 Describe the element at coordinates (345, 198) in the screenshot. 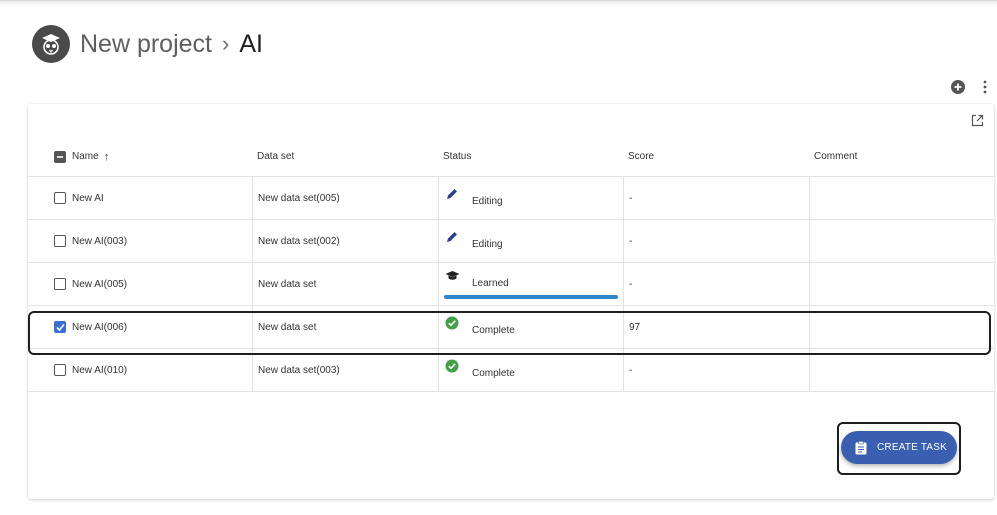

I see `row-data-set: New data set(005)` at that location.